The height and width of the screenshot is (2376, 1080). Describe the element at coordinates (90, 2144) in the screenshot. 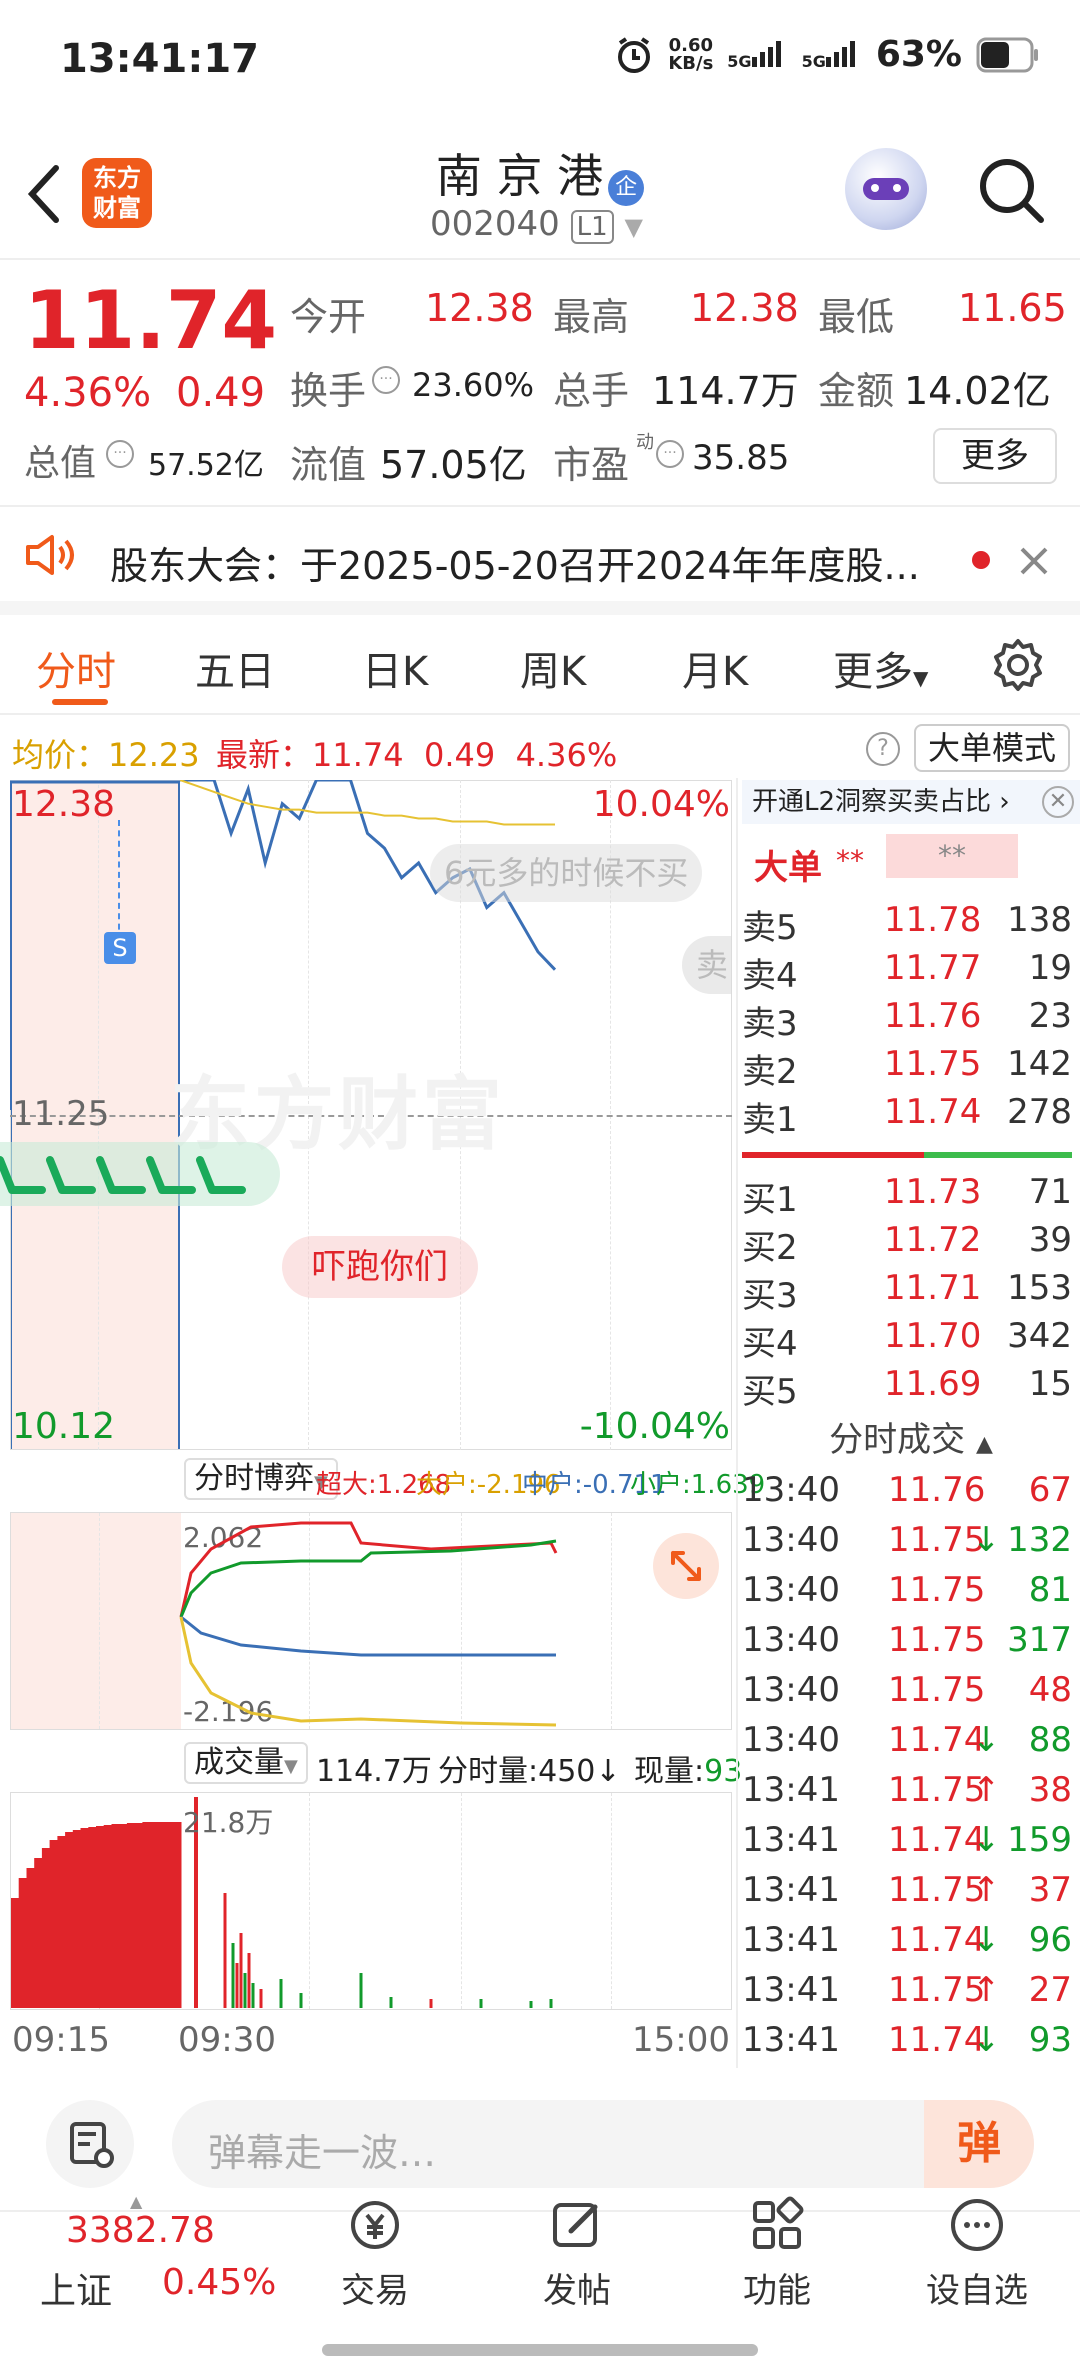

I see `danmaku-settings-icon` at that location.